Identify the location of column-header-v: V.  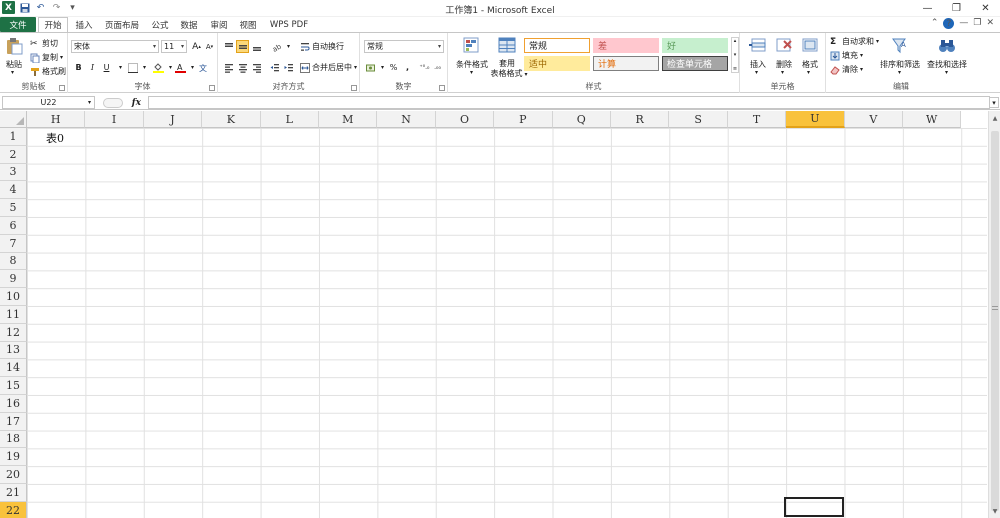
(873, 119).